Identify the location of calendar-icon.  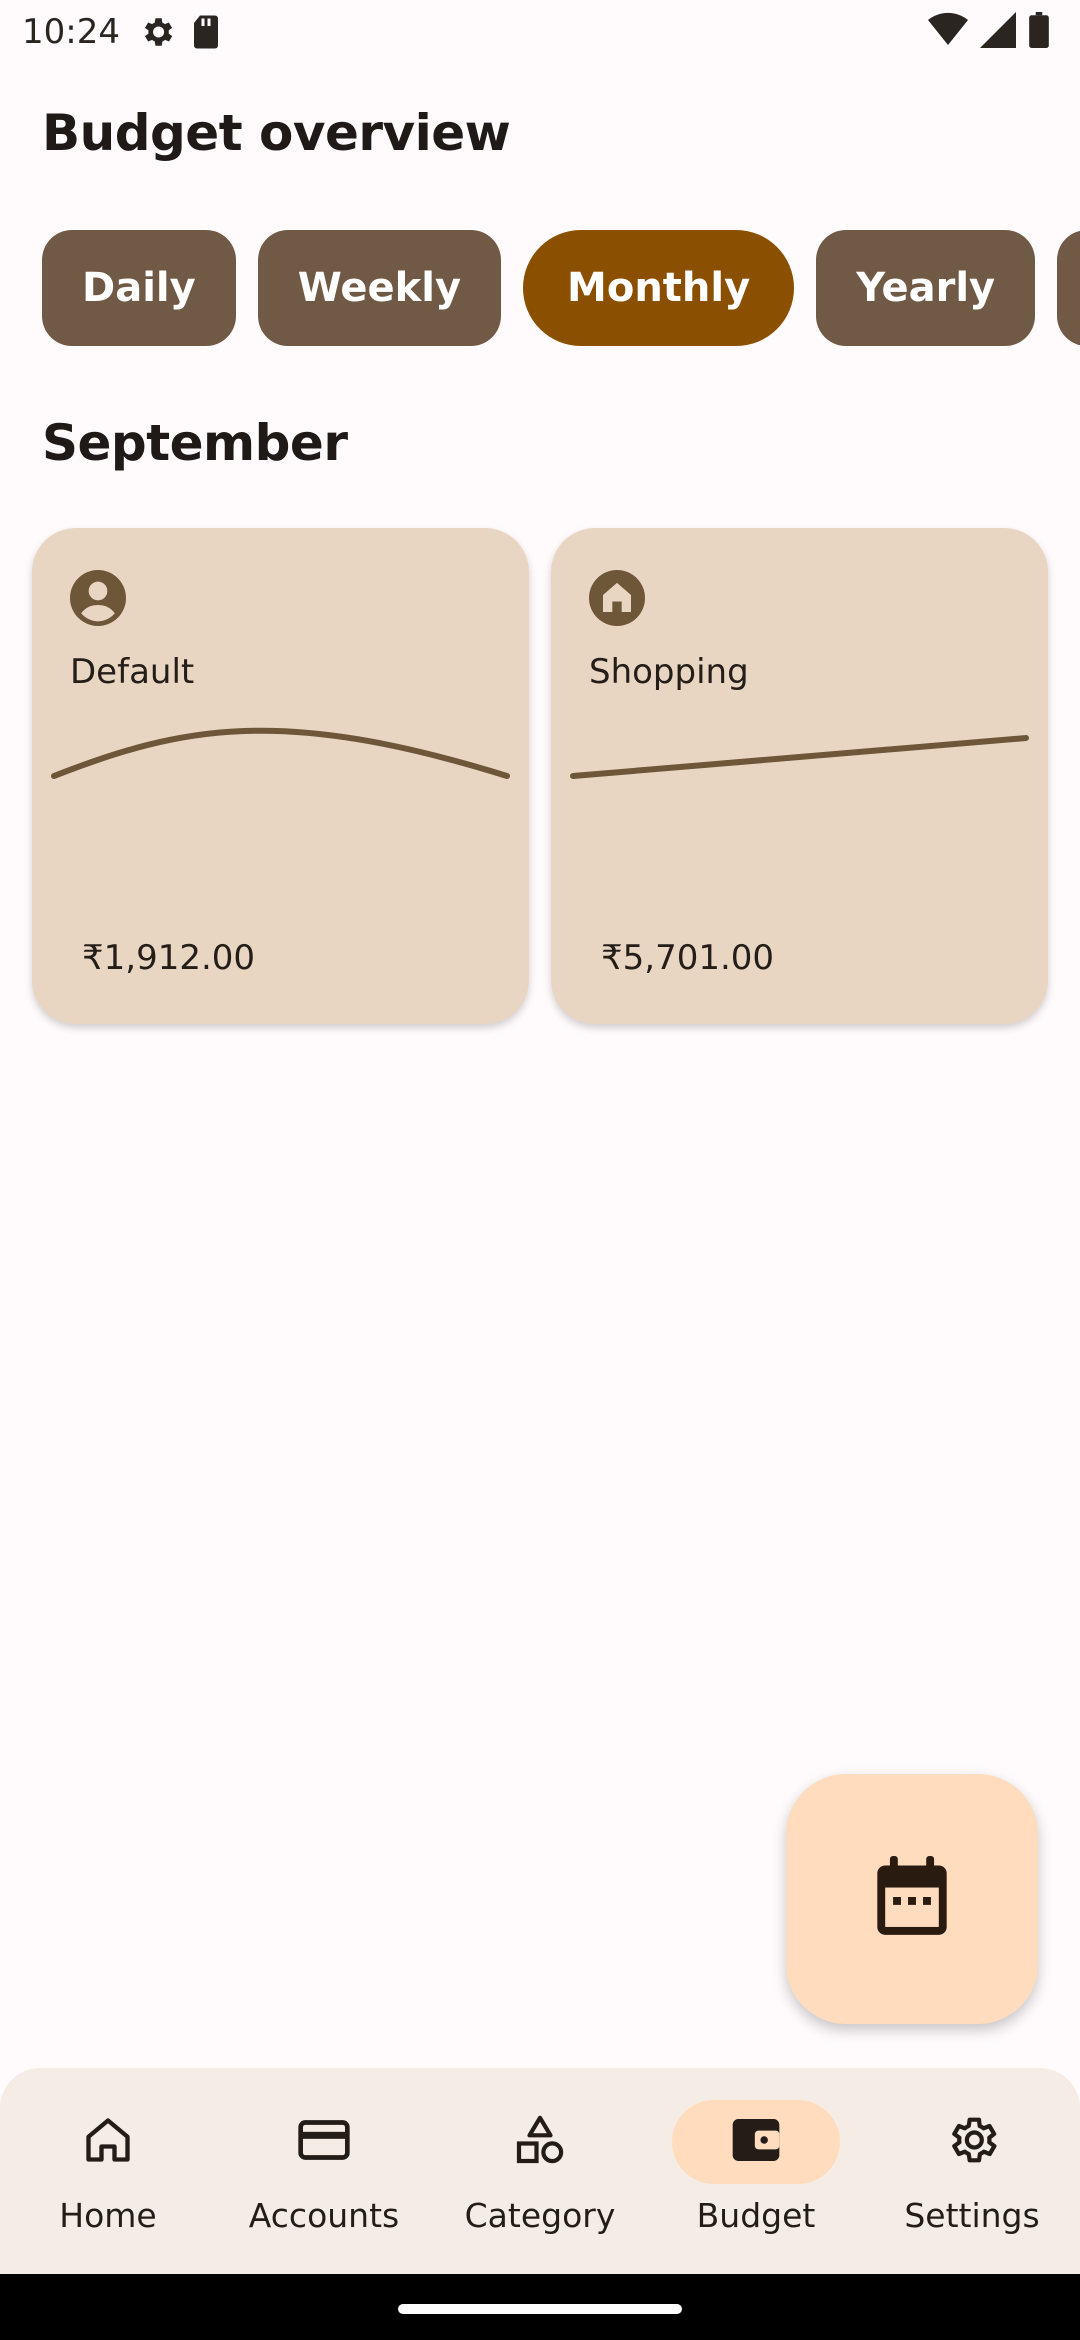
(912, 1899).